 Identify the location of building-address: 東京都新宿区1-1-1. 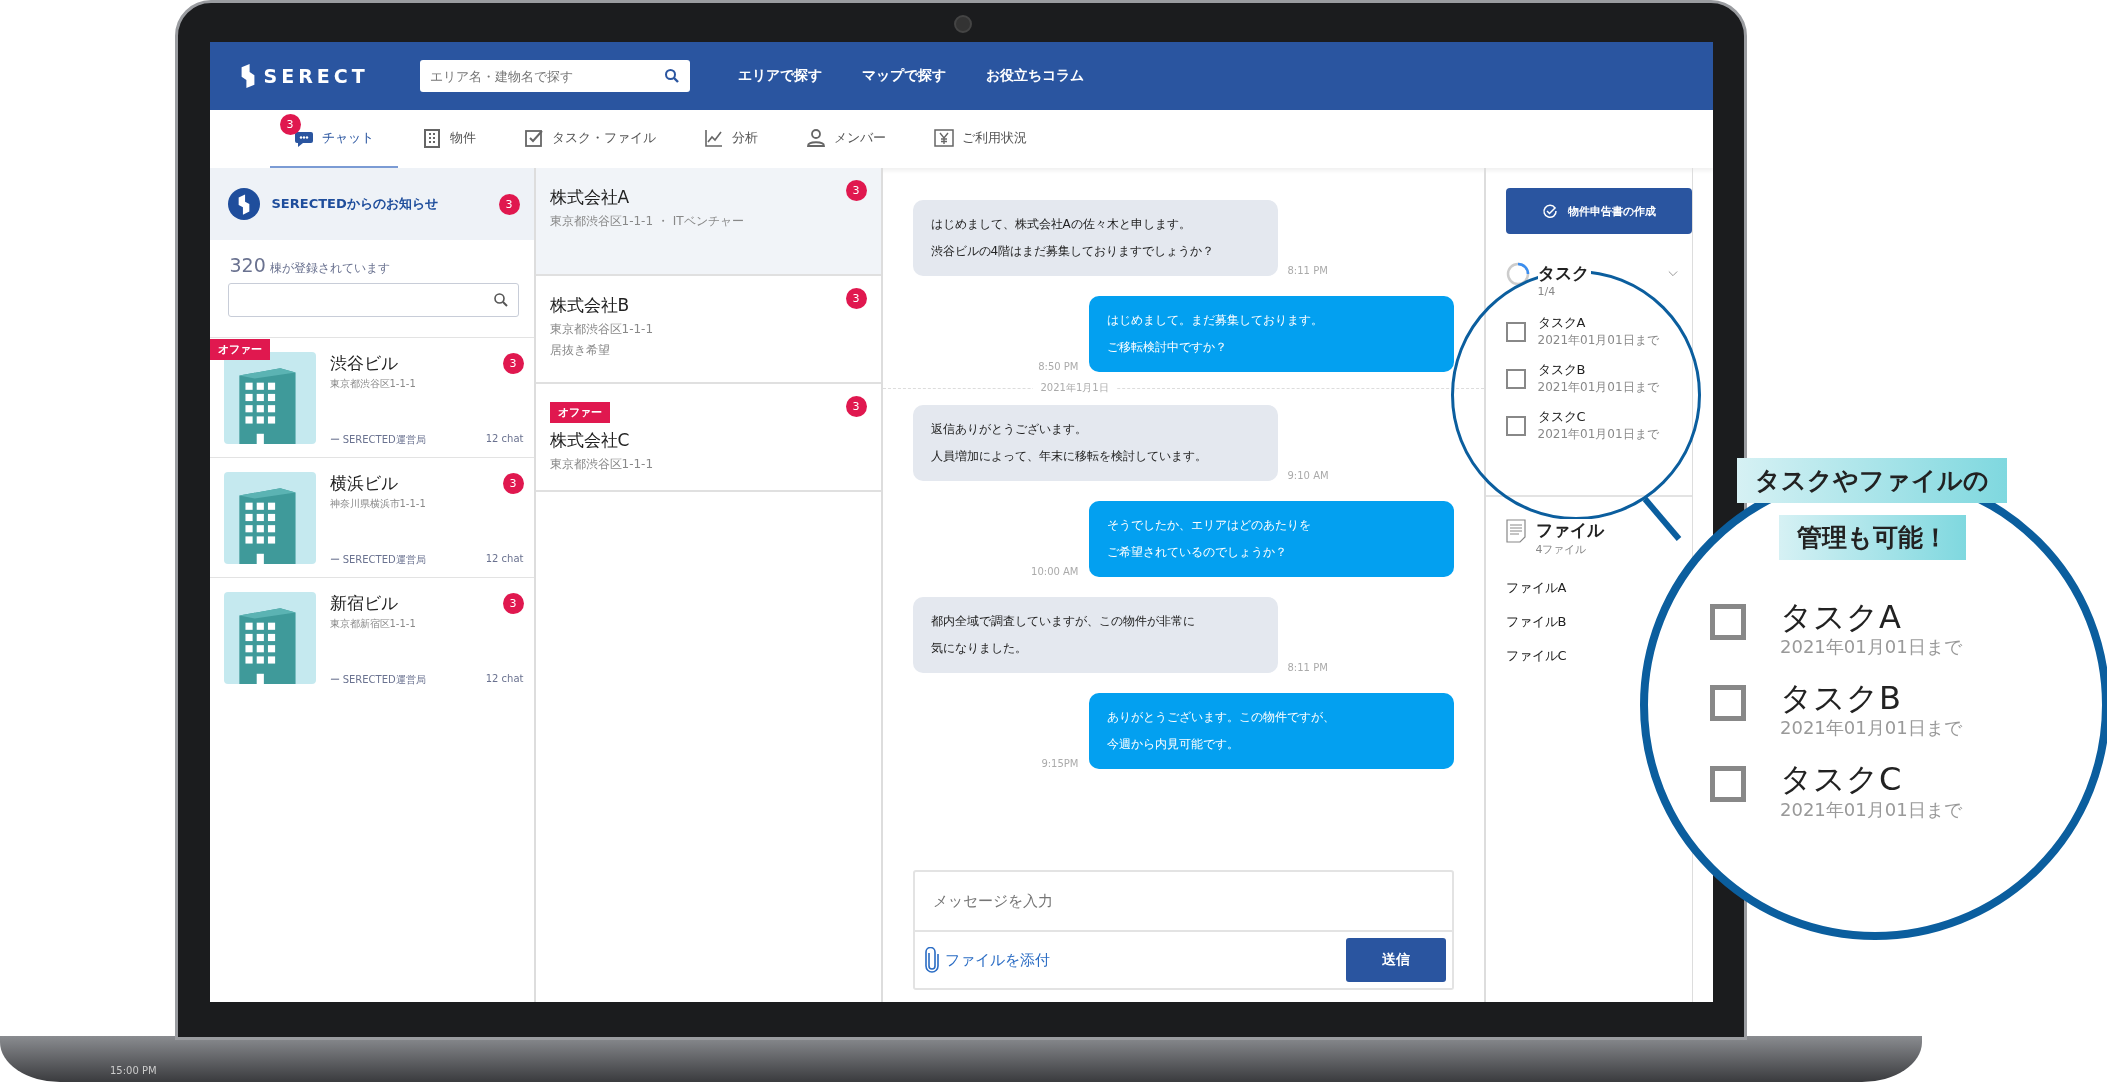
(373, 624).